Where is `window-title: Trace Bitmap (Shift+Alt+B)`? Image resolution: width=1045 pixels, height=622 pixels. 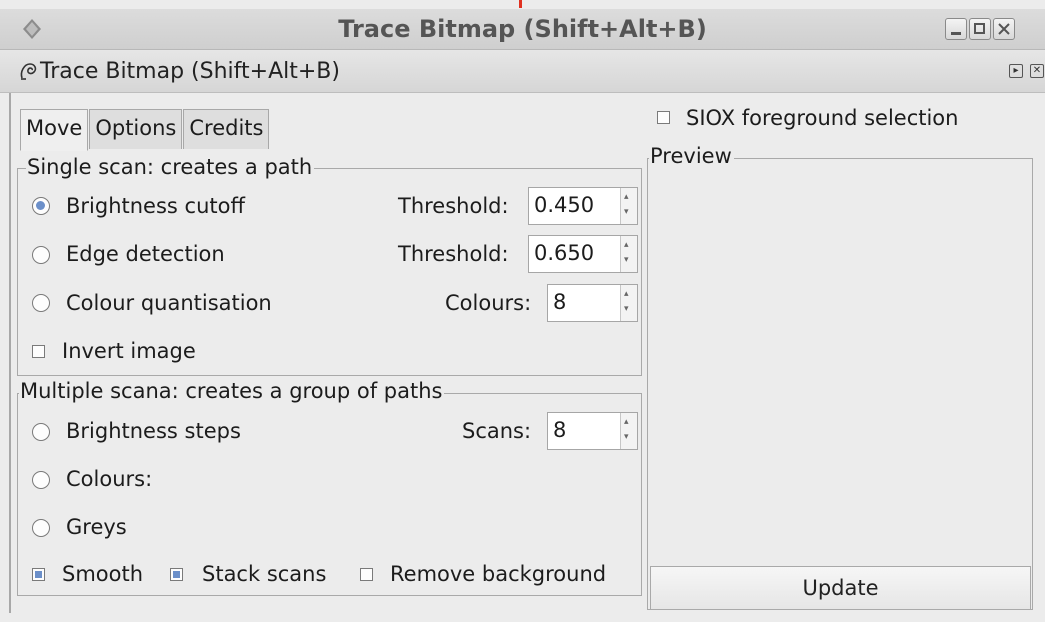 window-title: Trace Bitmap (Shift+Alt+B) is located at coordinates (522, 29).